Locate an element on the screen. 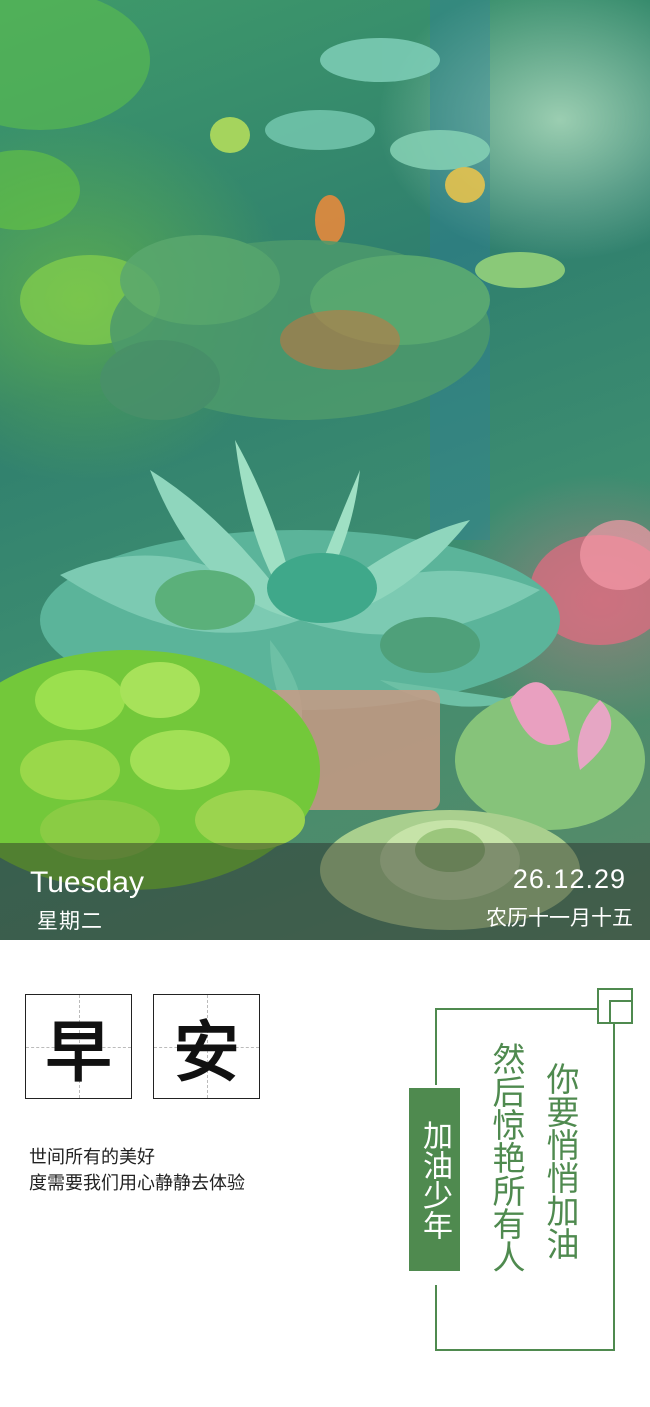  greeting-char-box-1: 早 is located at coordinates (78, 1046).